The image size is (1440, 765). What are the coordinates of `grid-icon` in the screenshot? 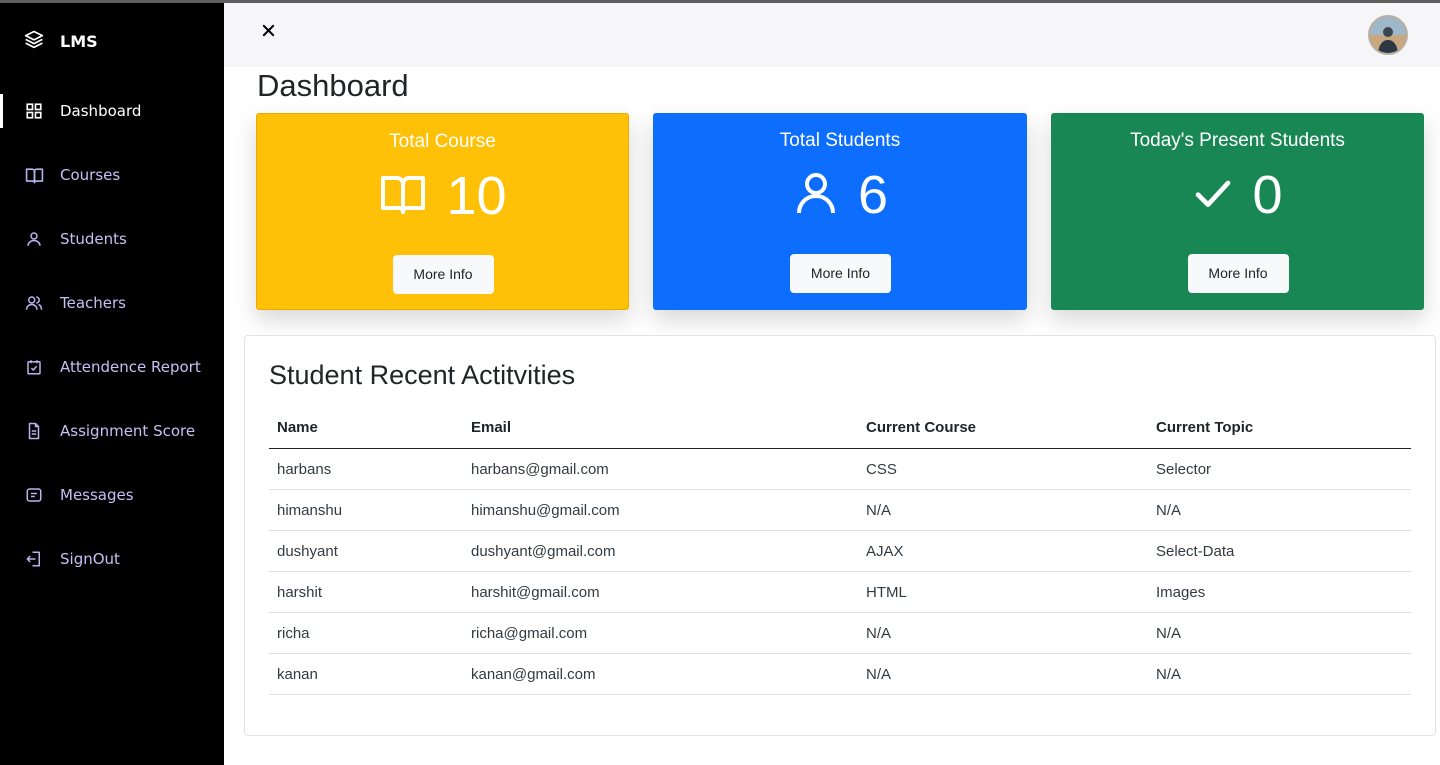 It's located at (34, 111).